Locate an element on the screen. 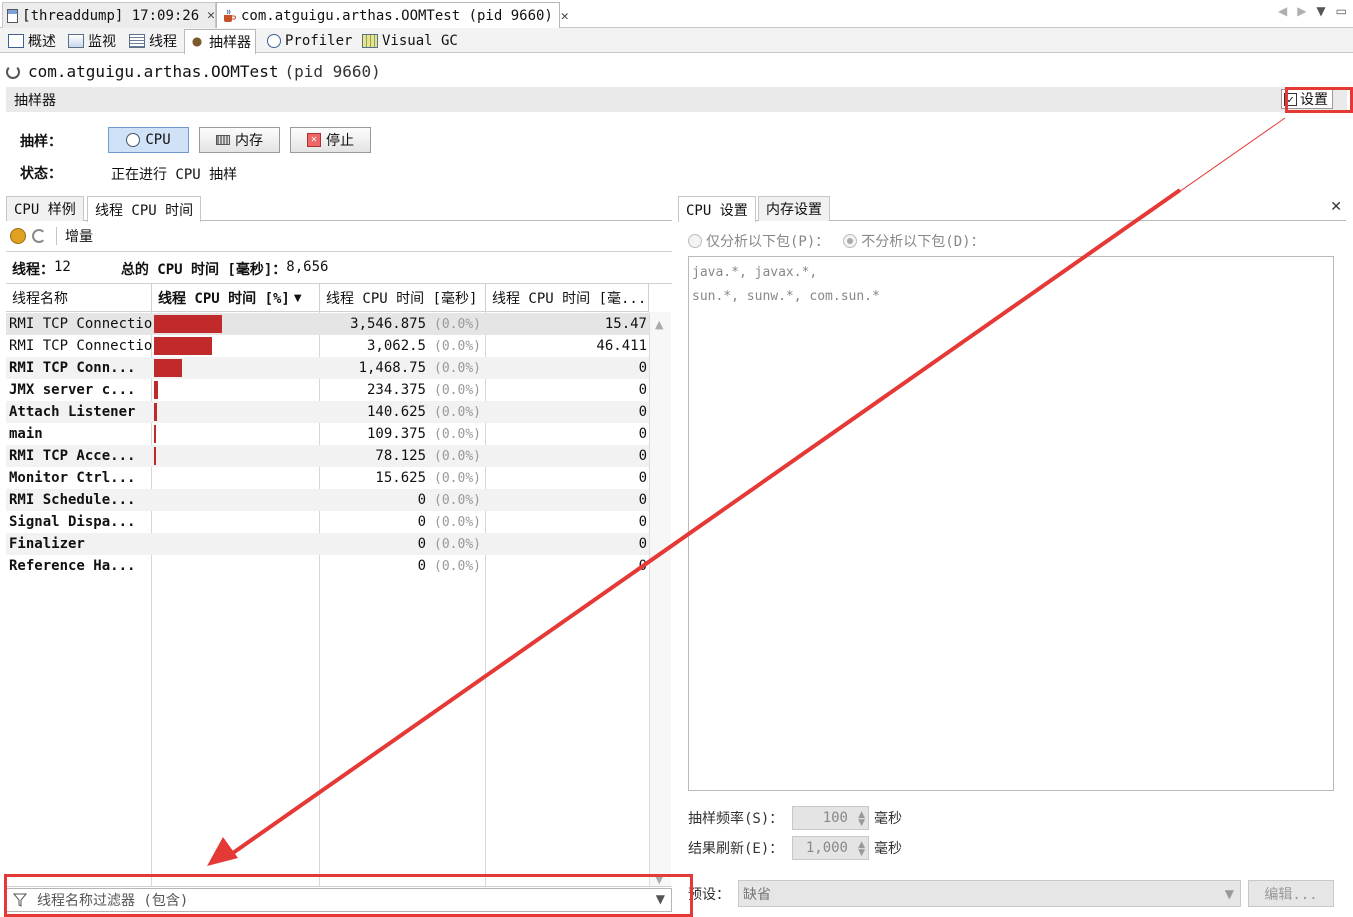 The image size is (1353, 917). cpu-ms-cell: 109.375 is located at coordinates (396, 434).